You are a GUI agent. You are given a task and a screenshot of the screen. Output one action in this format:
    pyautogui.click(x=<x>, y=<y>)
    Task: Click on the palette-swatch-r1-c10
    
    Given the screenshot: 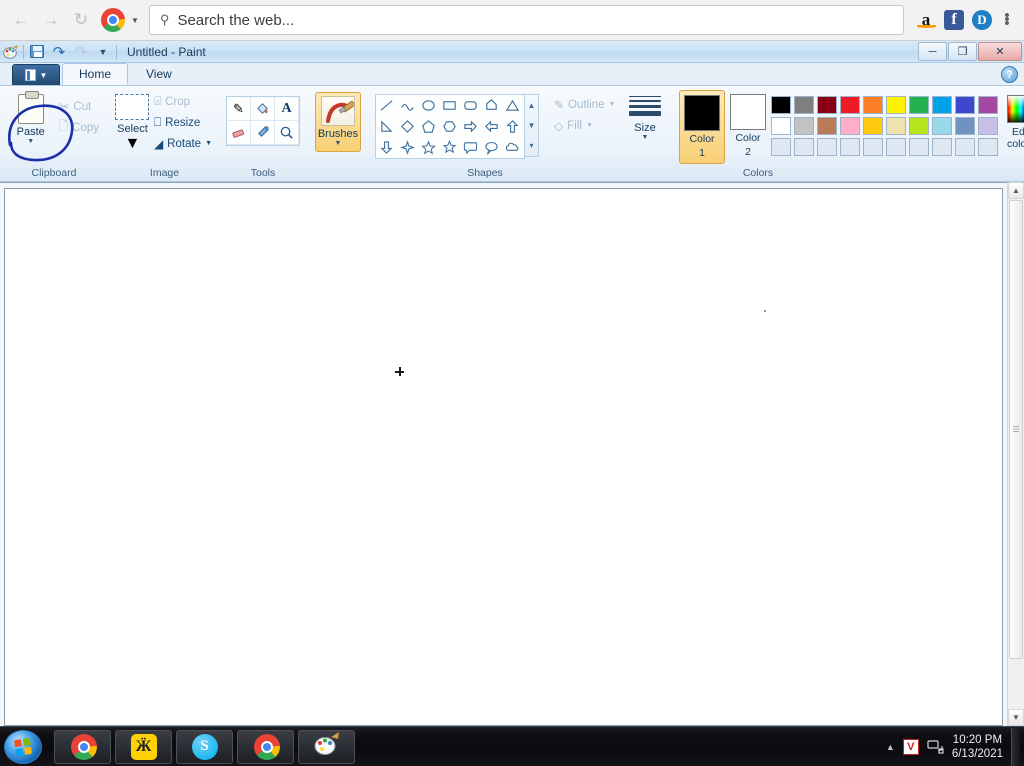 What is the action you would take?
    pyautogui.click(x=988, y=105)
    